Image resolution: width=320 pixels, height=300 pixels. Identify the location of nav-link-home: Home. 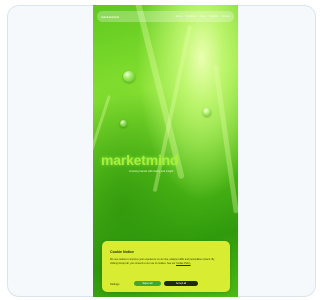
(179, 16).